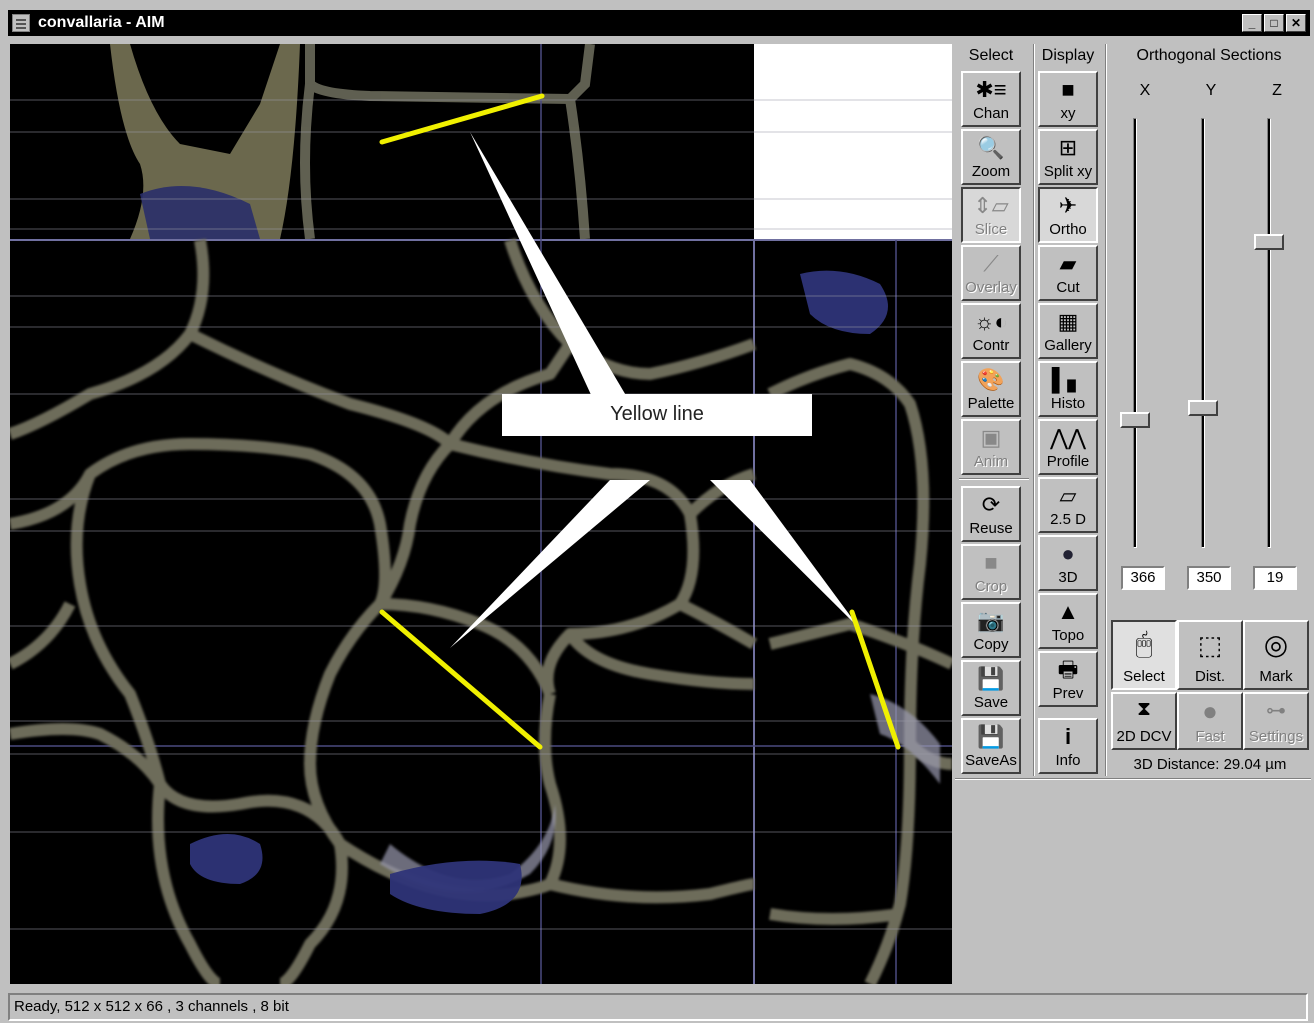 The width and height of the screenshot is (1314, 1023). Describe the element at coordinates (1252, 23) in the screenshot. I see `minimize-button: _` at that location.